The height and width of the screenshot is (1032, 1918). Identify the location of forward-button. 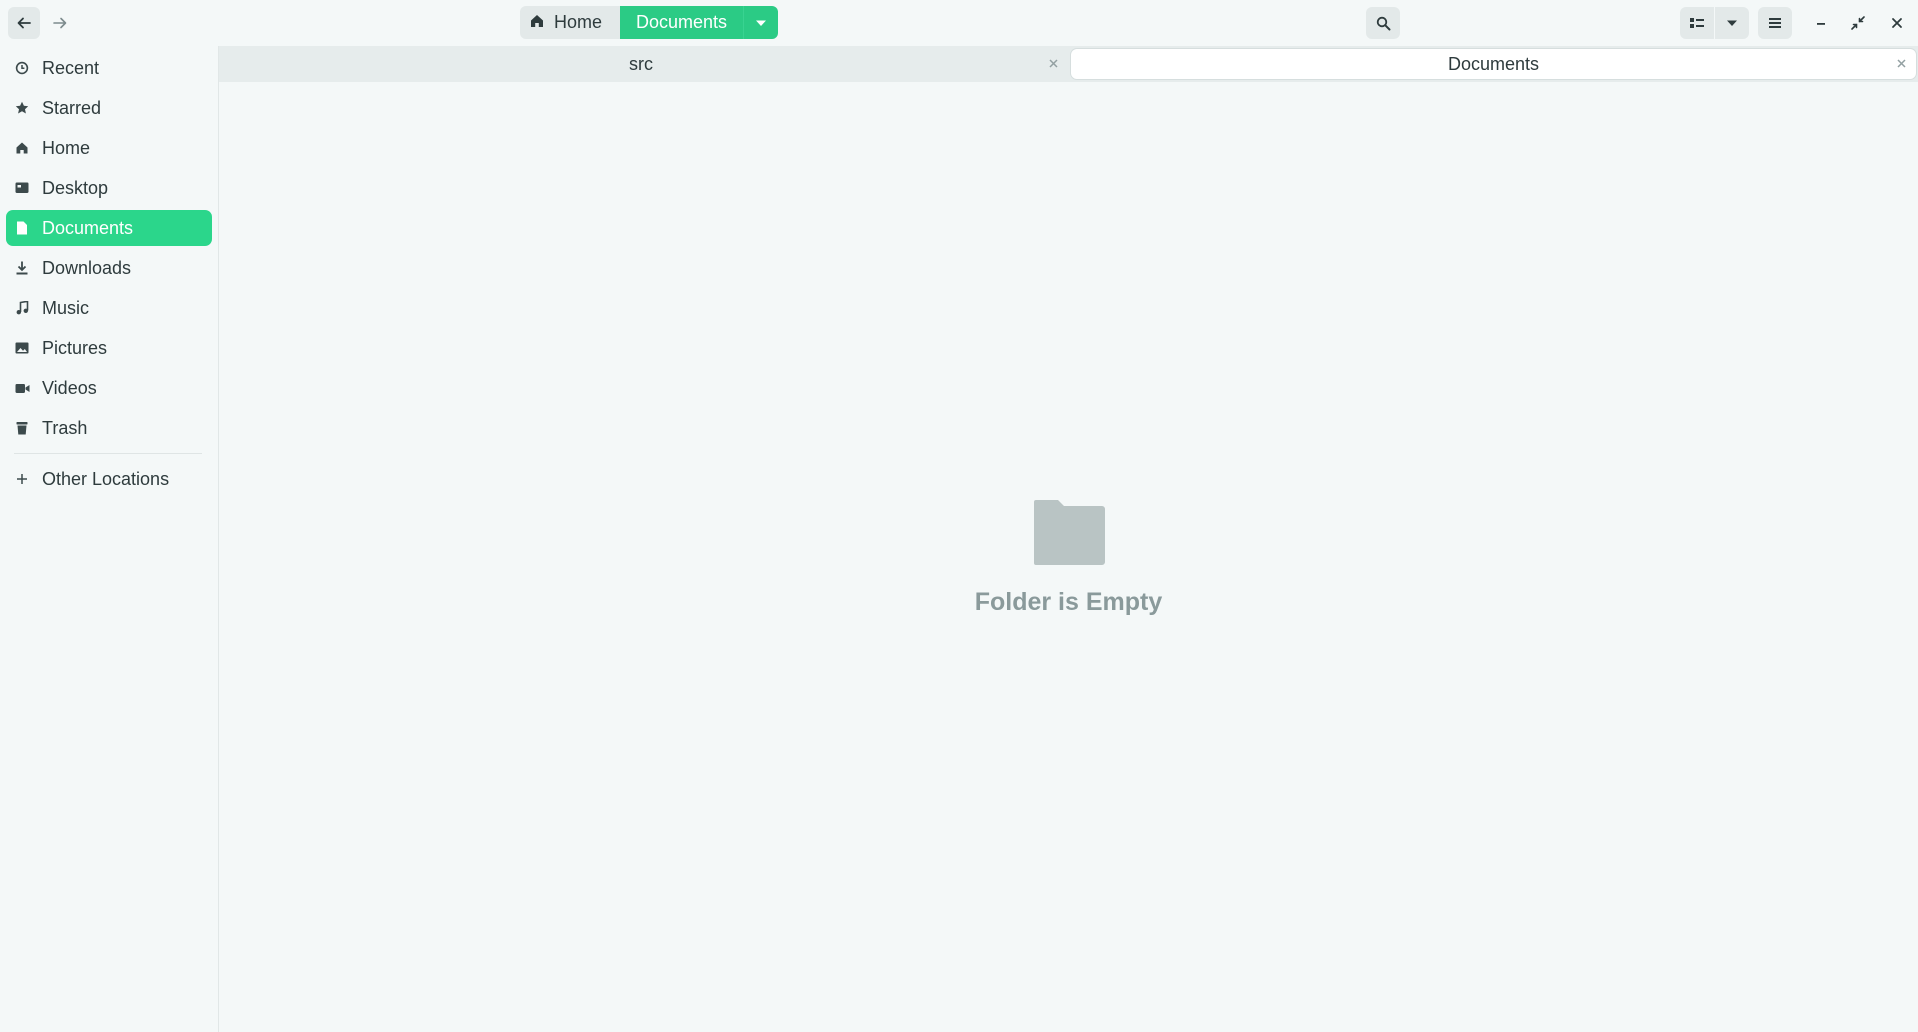
(60, 23).